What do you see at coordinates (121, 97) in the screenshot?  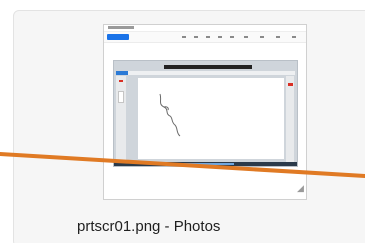 I see `nested-side-box` at bounding box center [121, 97].